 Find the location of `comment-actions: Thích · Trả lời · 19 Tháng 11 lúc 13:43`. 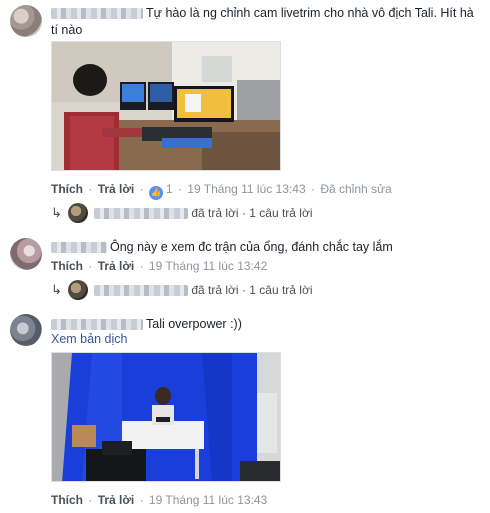

comment-actions: Thích · Trả lời · 19 Tháng 11 lúc 13:43 is located at coordinates (159, 500).